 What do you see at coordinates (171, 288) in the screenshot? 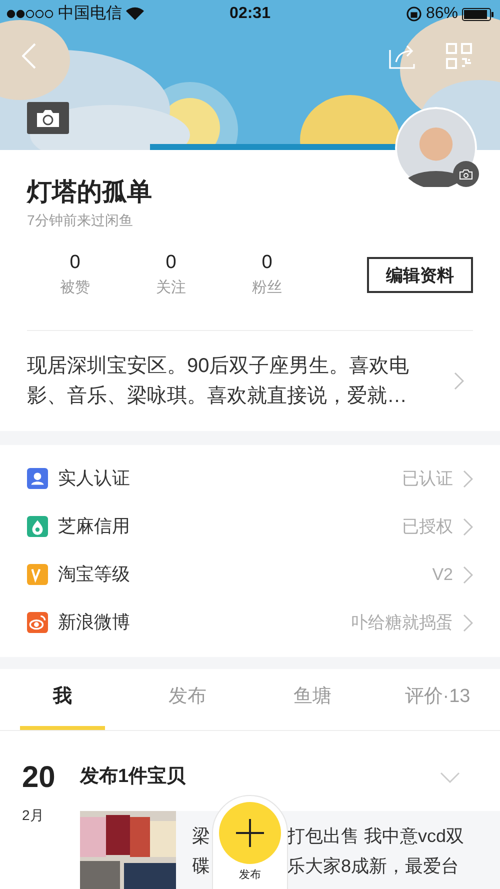
I see `stat-label: 关注` at bounding box center [171, 288].